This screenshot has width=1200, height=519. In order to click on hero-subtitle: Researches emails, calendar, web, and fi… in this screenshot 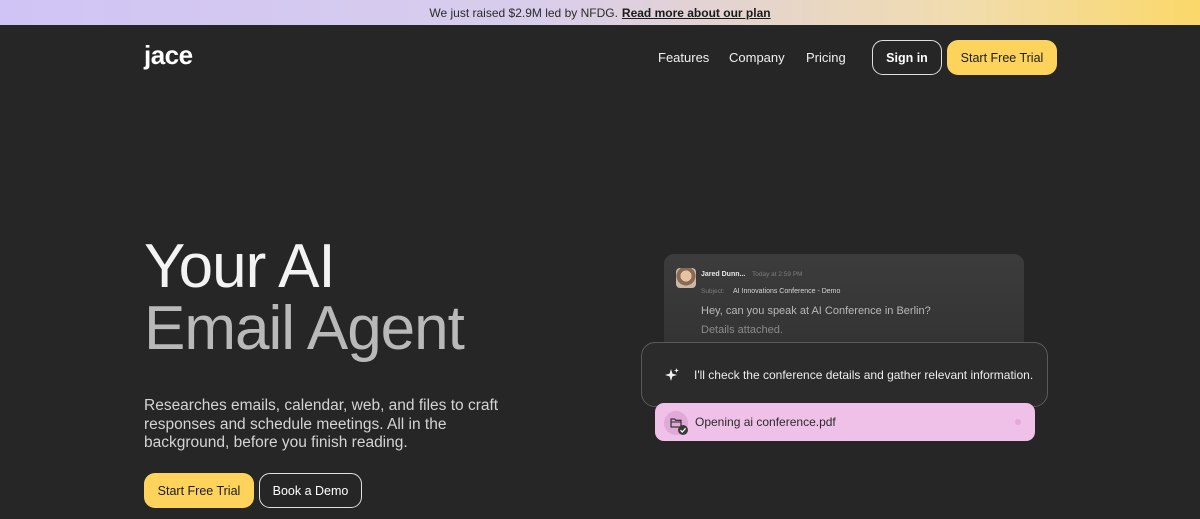, I will do `click(321, 424)`.